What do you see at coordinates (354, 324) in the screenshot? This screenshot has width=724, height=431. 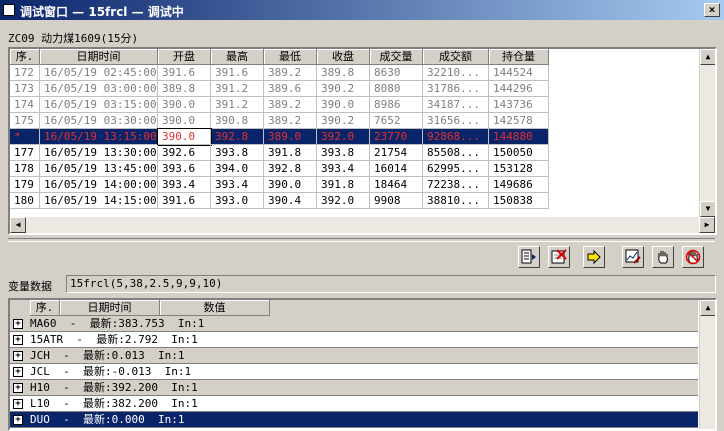 I see `variable-row: + MA60 - 最新:383.753 In:1` at bounding box center [354, 324].